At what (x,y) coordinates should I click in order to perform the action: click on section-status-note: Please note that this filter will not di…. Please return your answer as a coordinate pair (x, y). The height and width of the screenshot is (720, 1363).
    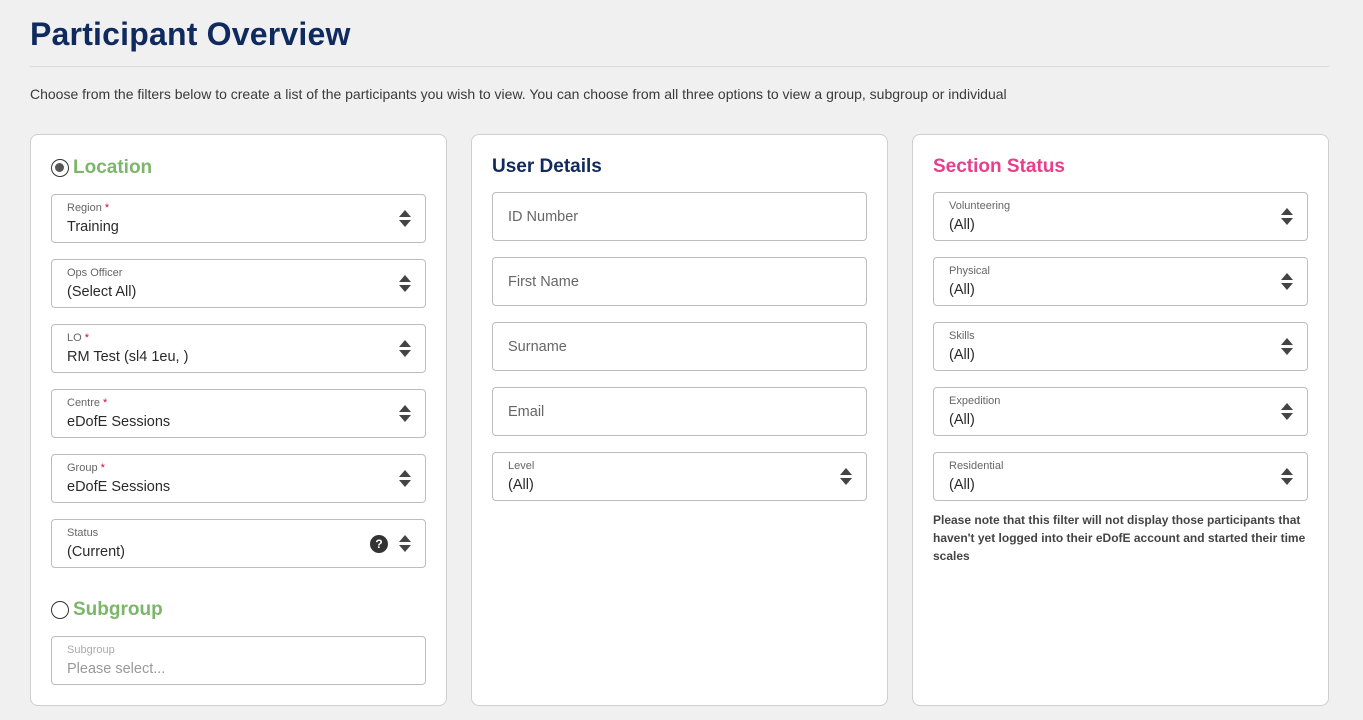
    Looking at the image, I should click on (1119, 538).